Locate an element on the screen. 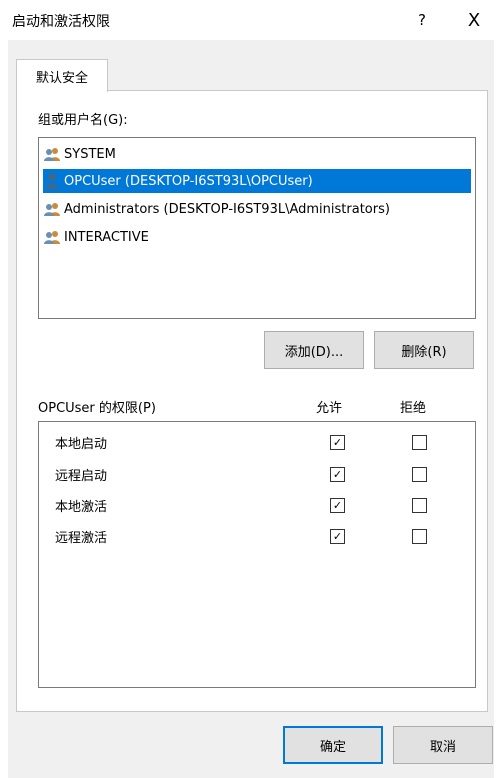 The width and height of the screenshot is (496, 778). allow-header: 允许 is located at coordinates (329, 408).